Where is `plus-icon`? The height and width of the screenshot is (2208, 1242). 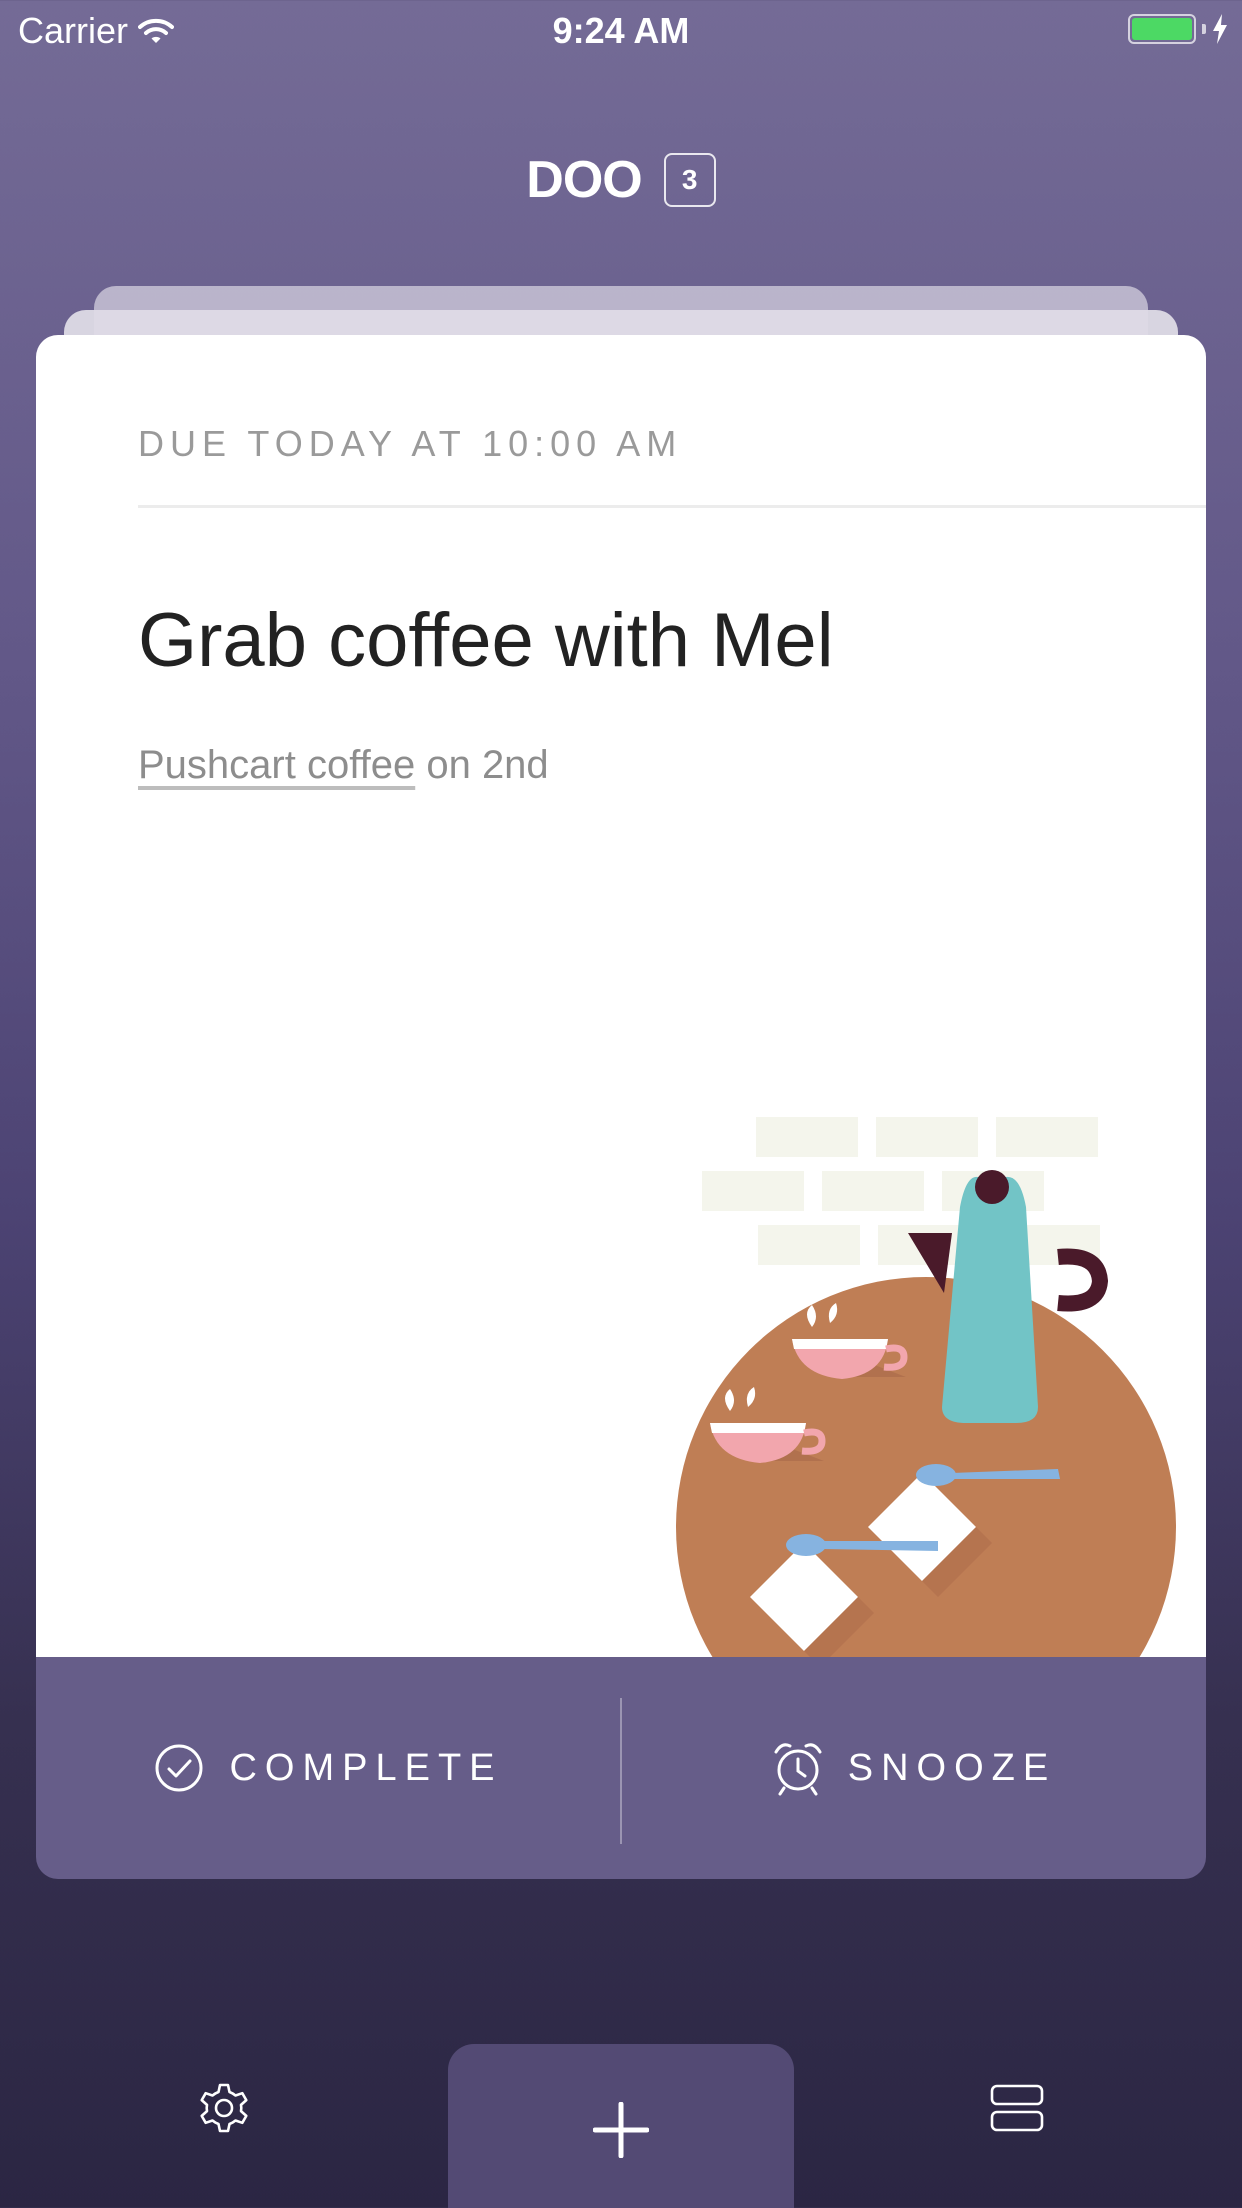
plus-icon is located at coordinates (621, 2130).